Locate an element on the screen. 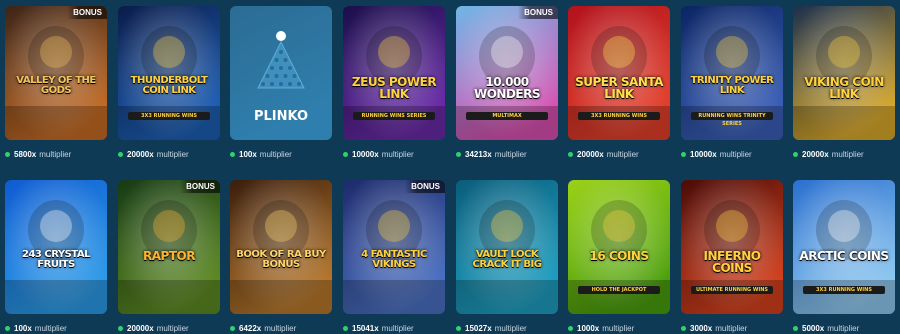 Image resolution: width=900 pixels, height=334 pixels. game-subtitle: RUNNING WINS SERIES is located at coordinates (394, 116).